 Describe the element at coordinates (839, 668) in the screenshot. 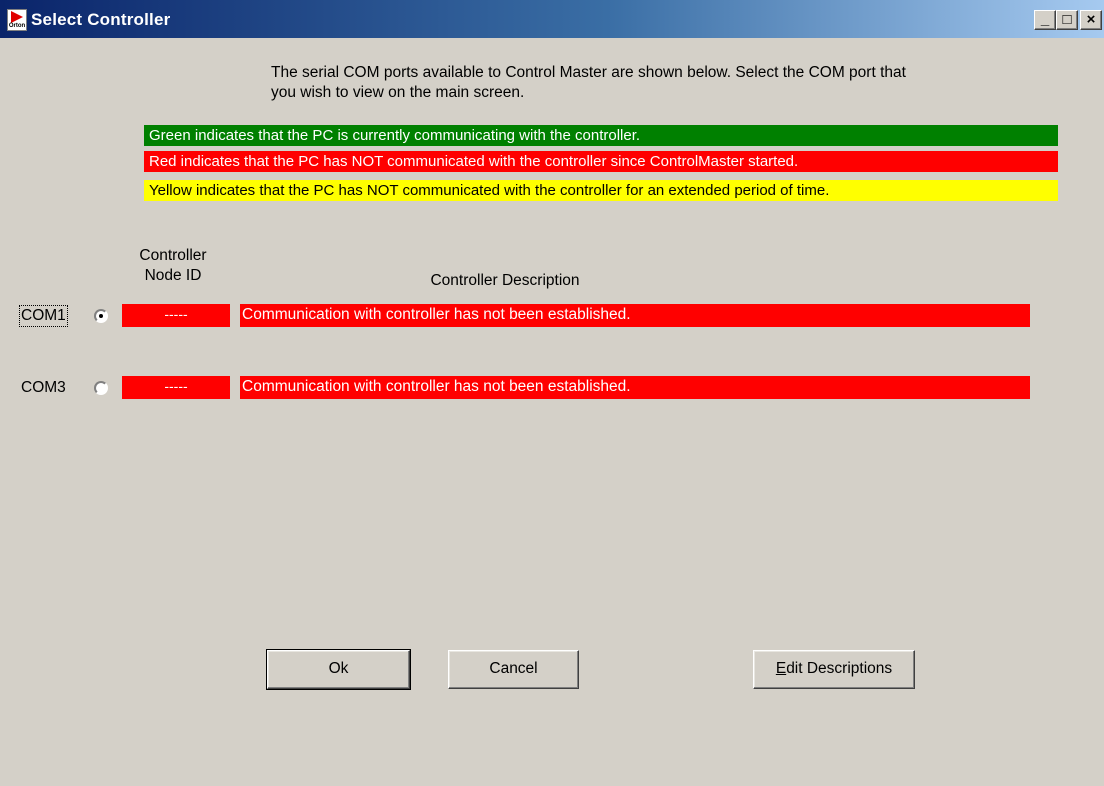

I see `edit-label-rest: dit Descriptions` at that location.